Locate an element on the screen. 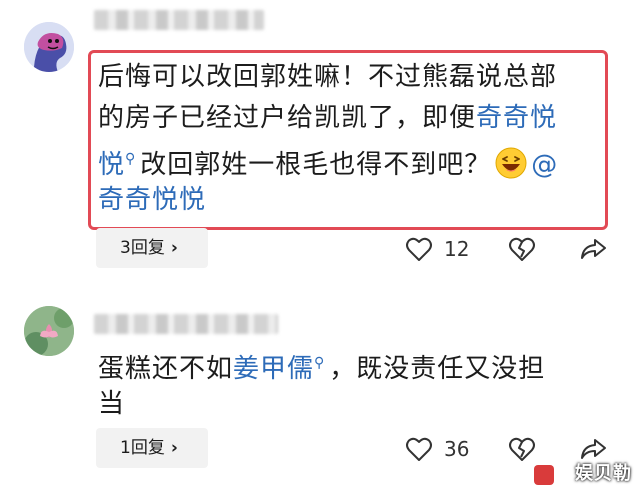  comment-text-line: 当 is located at coordinates (112, 404).